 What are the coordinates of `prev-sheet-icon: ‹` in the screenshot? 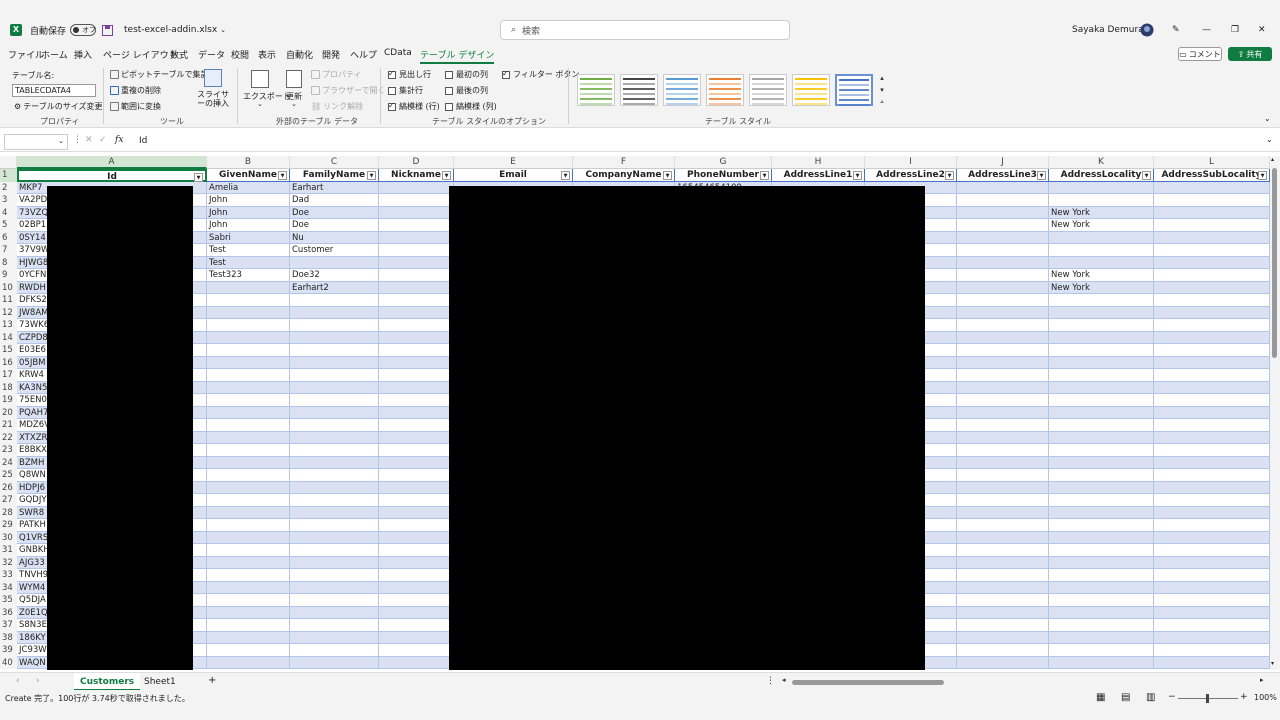 It's located at (18, 681).